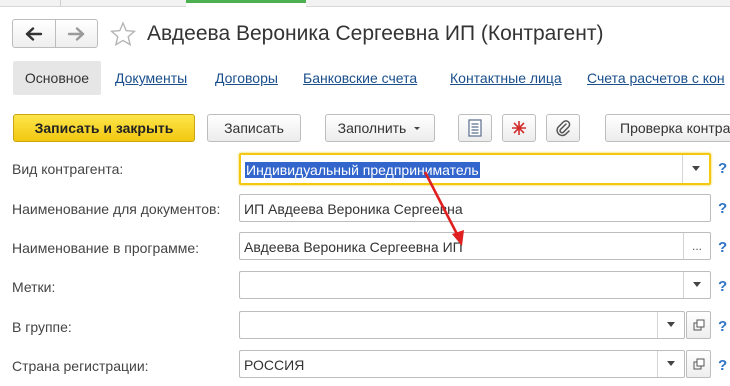 This screenshot has width=730, height=386. What do you see at coordinates (365, 383) in the screenshot?
I see `bottom-edge` at bounding box center [365, 383].